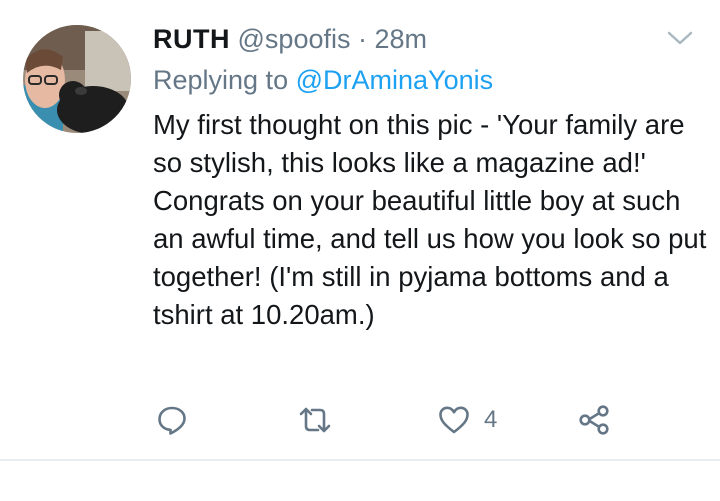  I want to click on retweet-button, so click(315, 420).